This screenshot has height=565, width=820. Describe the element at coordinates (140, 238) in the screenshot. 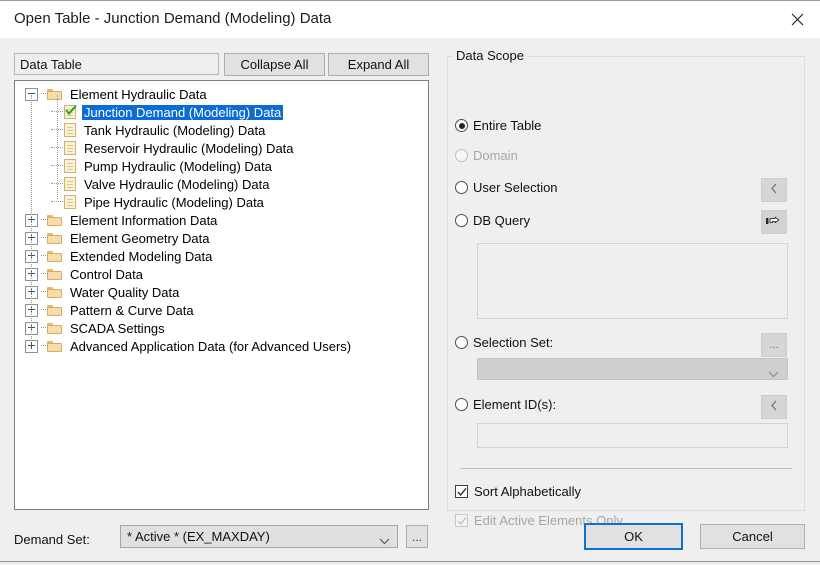

I see `tree-item-label: Element Geometry Data` at that location.